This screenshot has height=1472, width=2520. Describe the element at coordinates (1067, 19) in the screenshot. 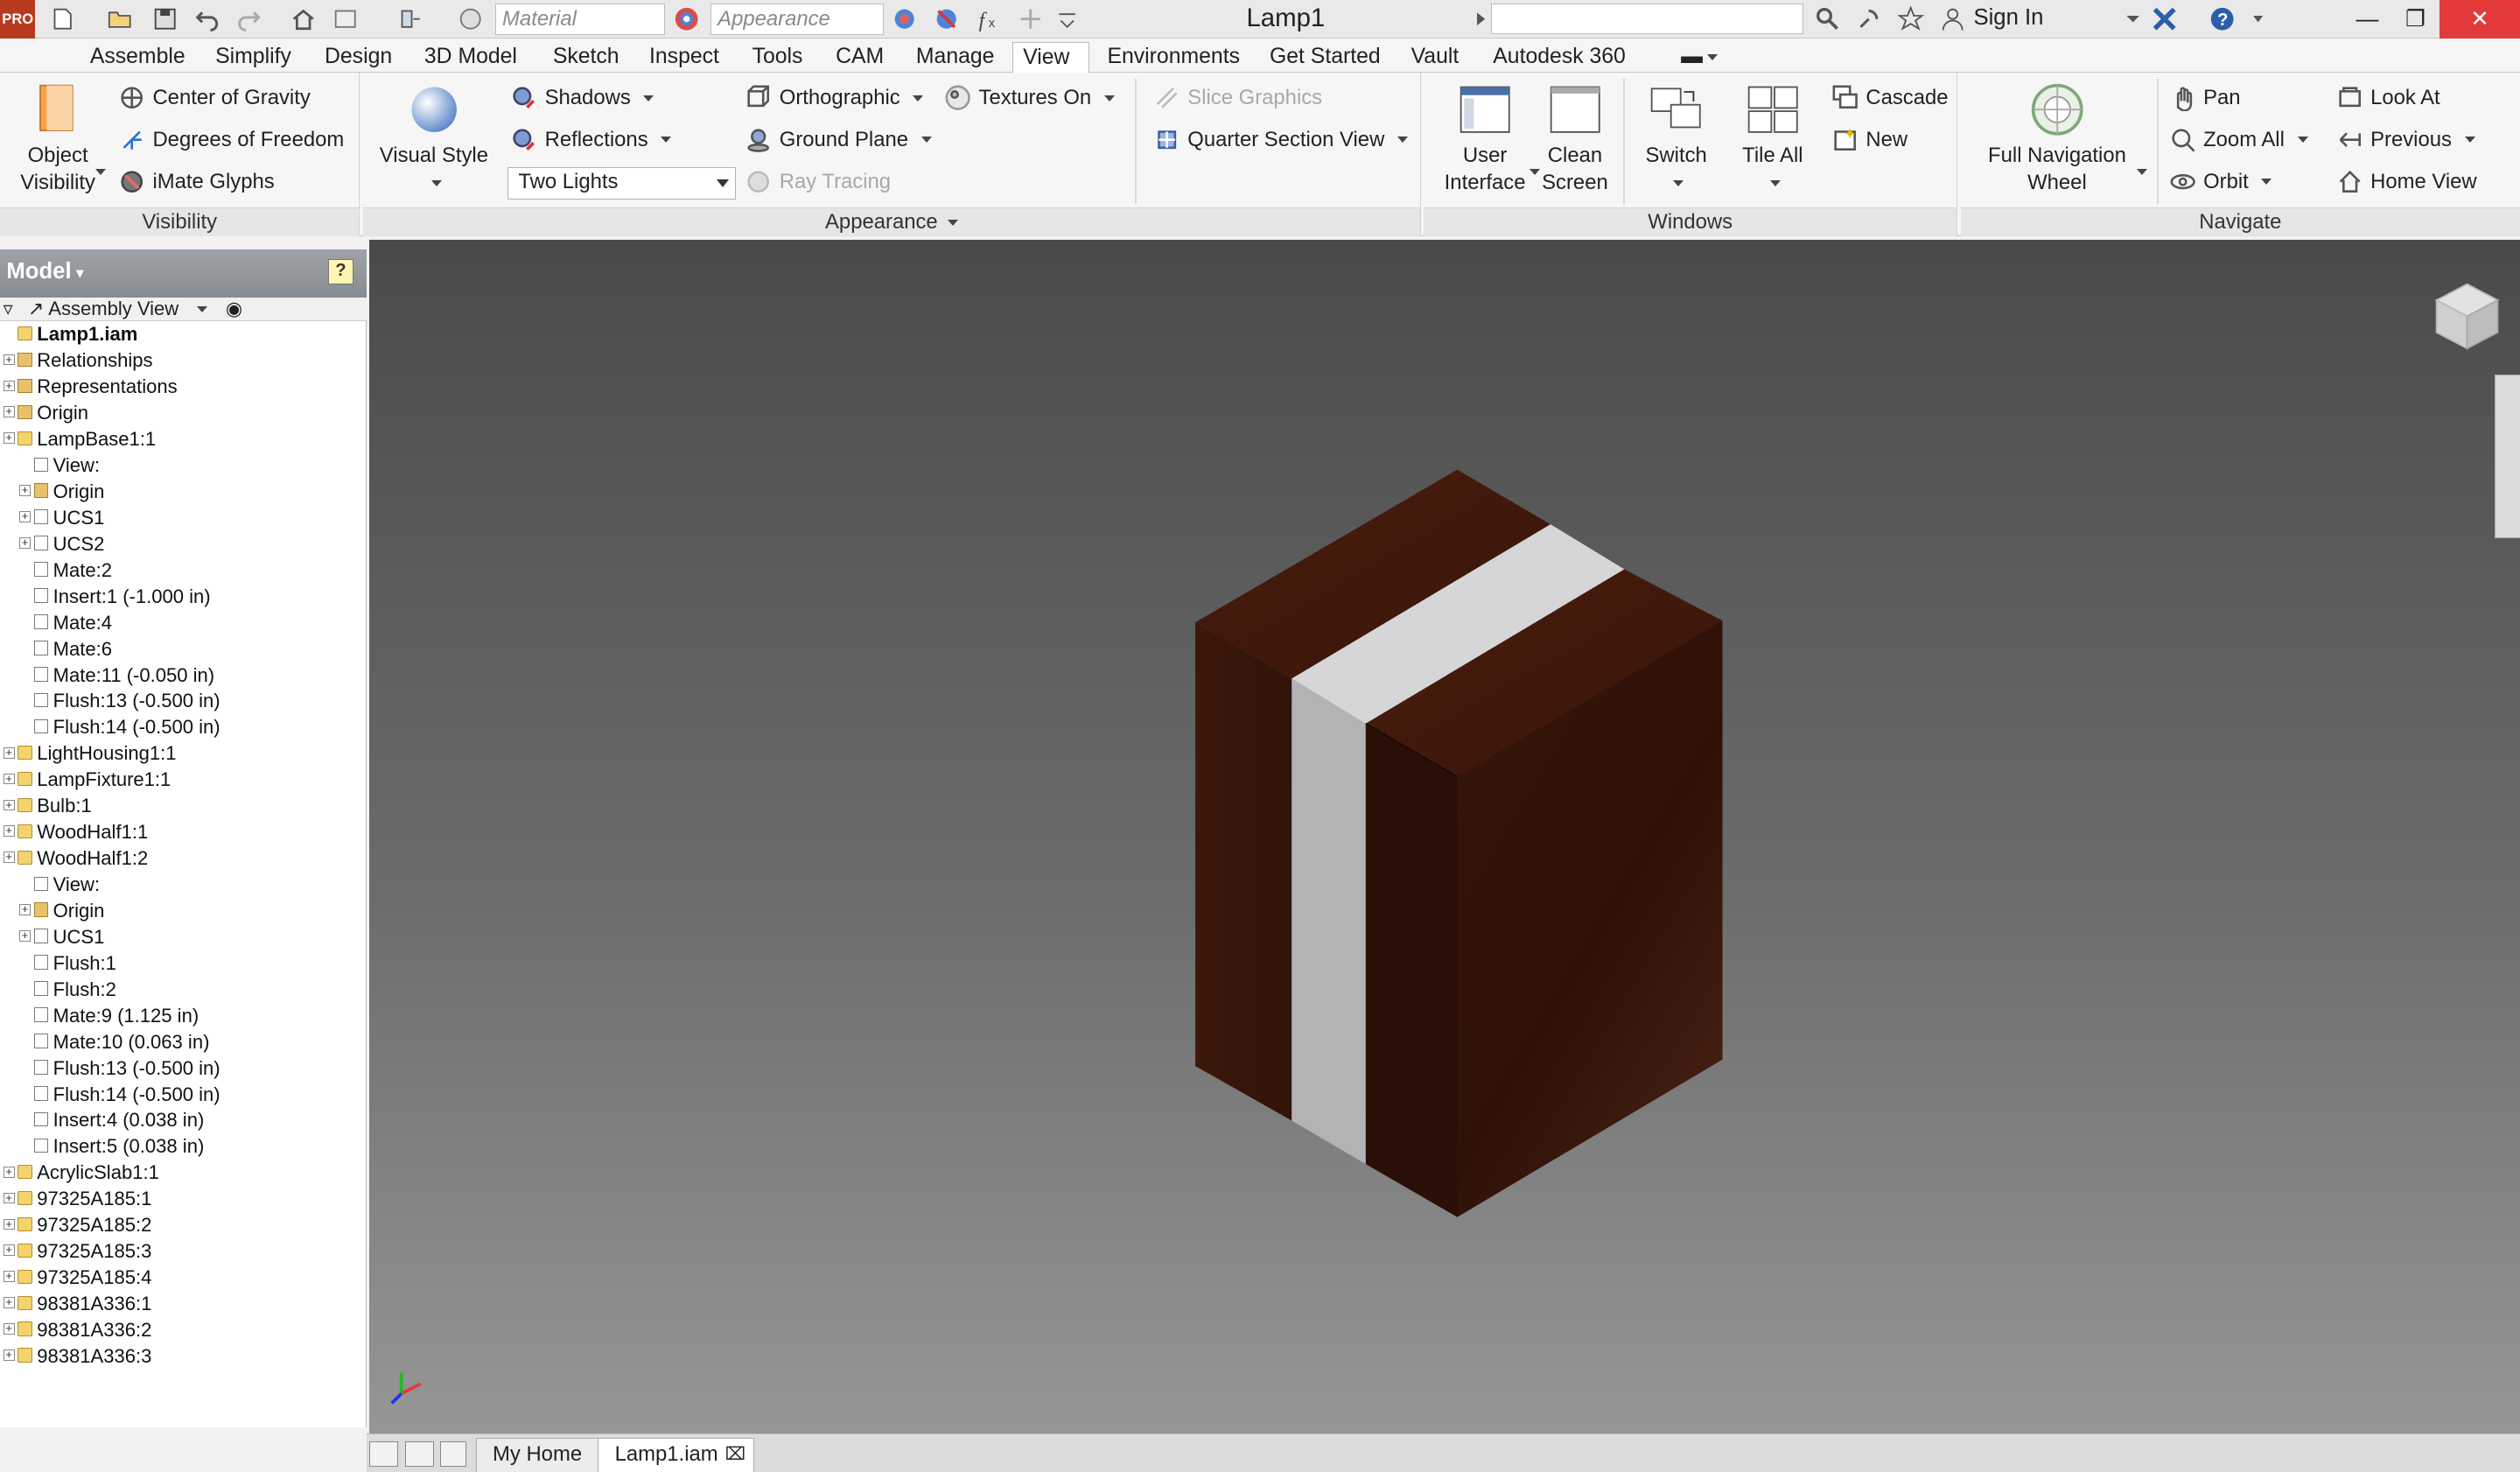

I see `customize-chevron-icon` at that location.